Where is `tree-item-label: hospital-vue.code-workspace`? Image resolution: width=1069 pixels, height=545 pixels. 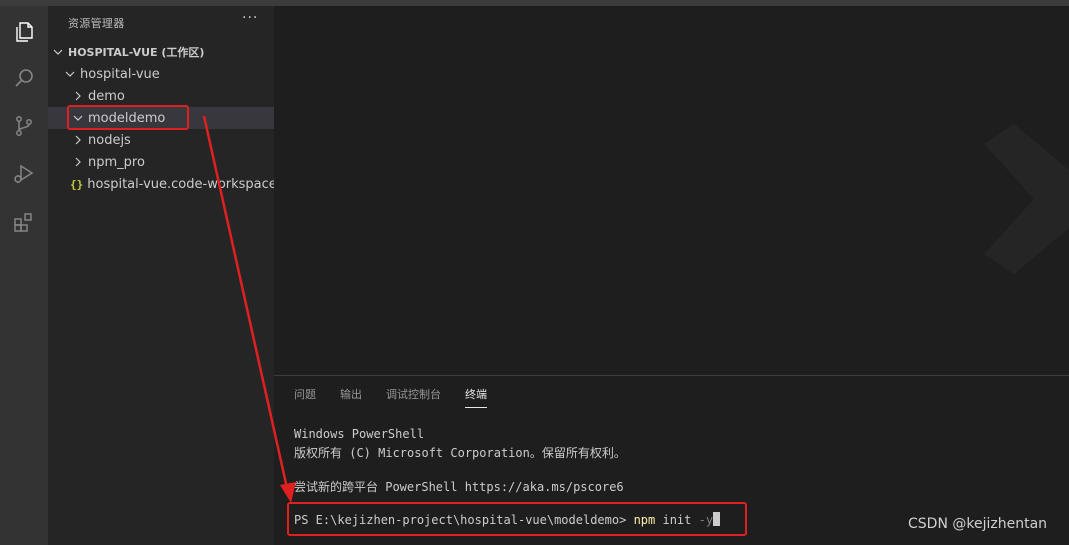
tree-item-label: hospital-vue.code-workspace is located at coordinates (182, 184).